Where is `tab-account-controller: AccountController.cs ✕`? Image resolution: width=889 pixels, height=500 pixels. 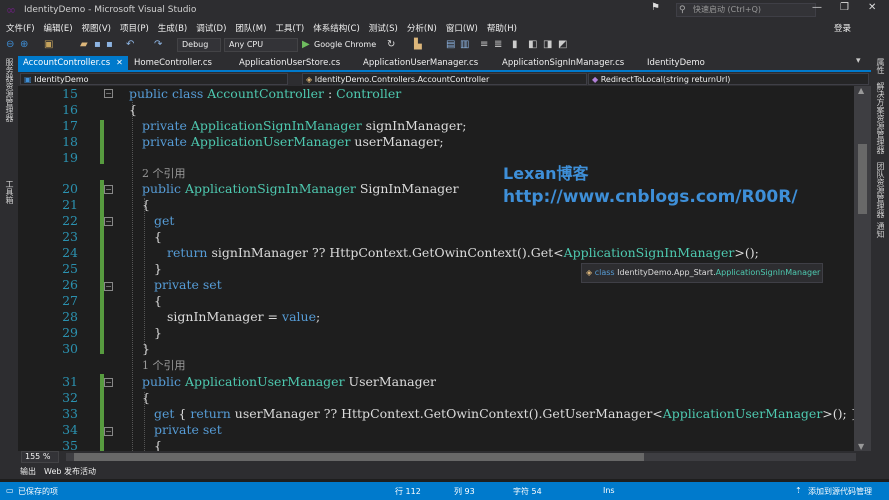
tab-account-controller: AccountController.cs ✕ is located at coordinates (73, 63).